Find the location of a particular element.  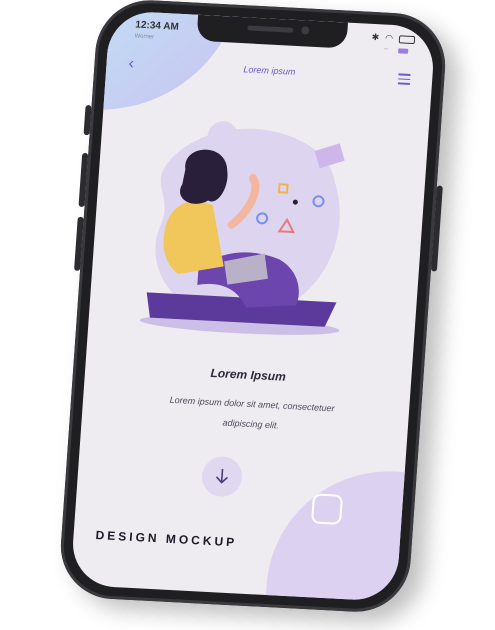

bluetooth-icon: ✱ is located at coordinates (375, 37).